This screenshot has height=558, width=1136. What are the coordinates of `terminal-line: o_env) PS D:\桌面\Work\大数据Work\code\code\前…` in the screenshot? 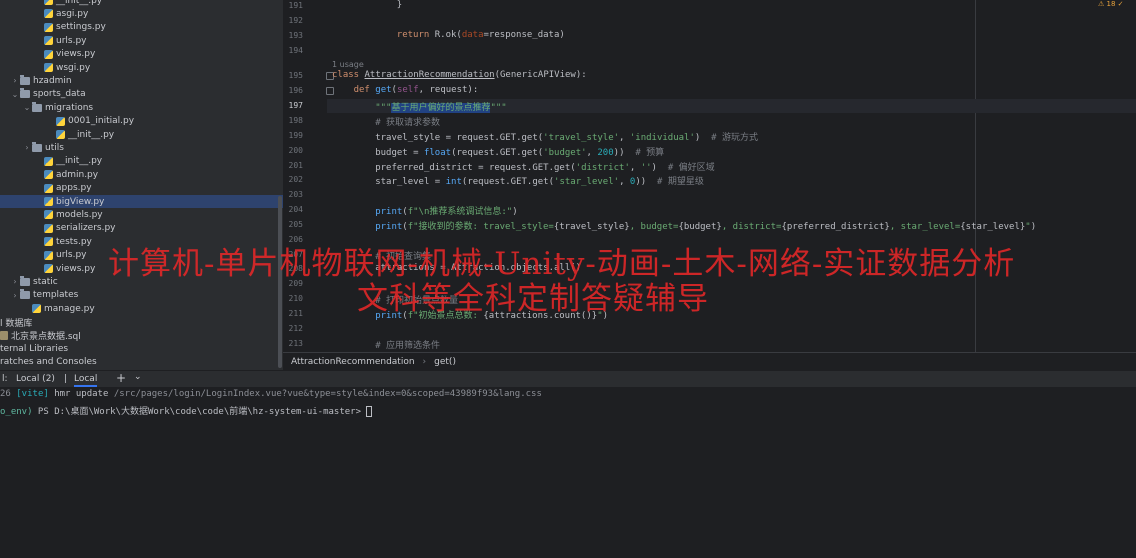 It's located at (186, 410).